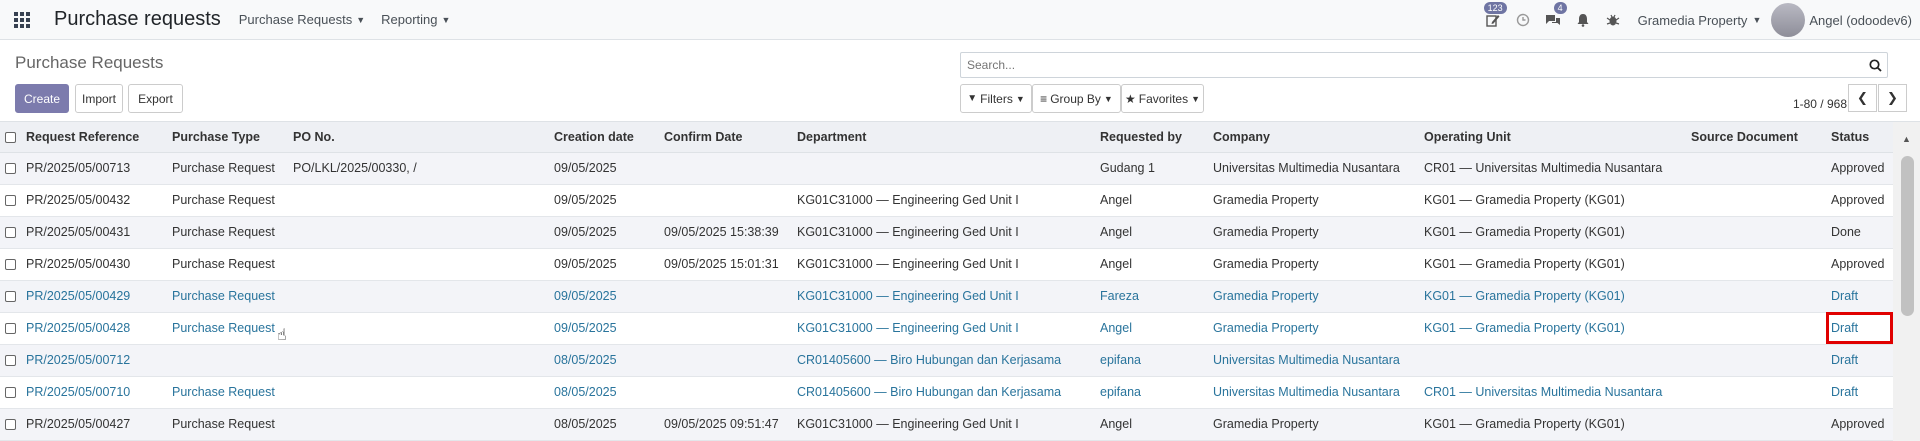  Describe the element at coordinates (10, 137) in the screenshot. I see `select-all-checkbox` at that location.